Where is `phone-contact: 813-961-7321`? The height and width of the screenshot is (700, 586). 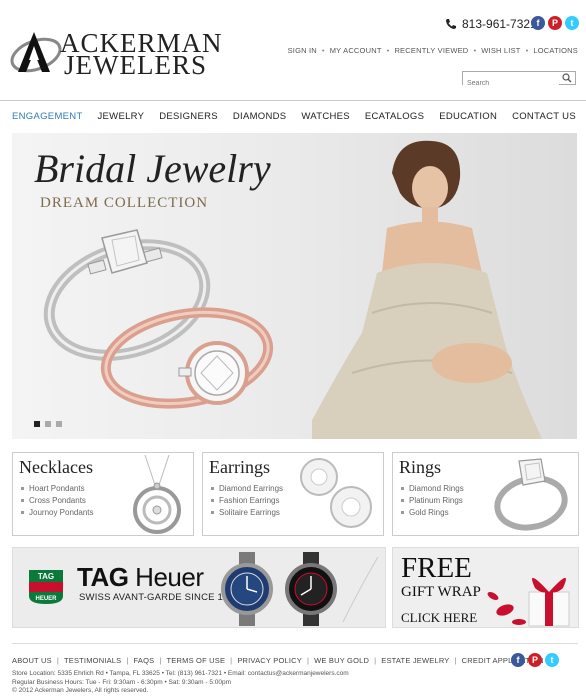
phone-contact: 813-961-7321 is located at coordinates (491, 24).